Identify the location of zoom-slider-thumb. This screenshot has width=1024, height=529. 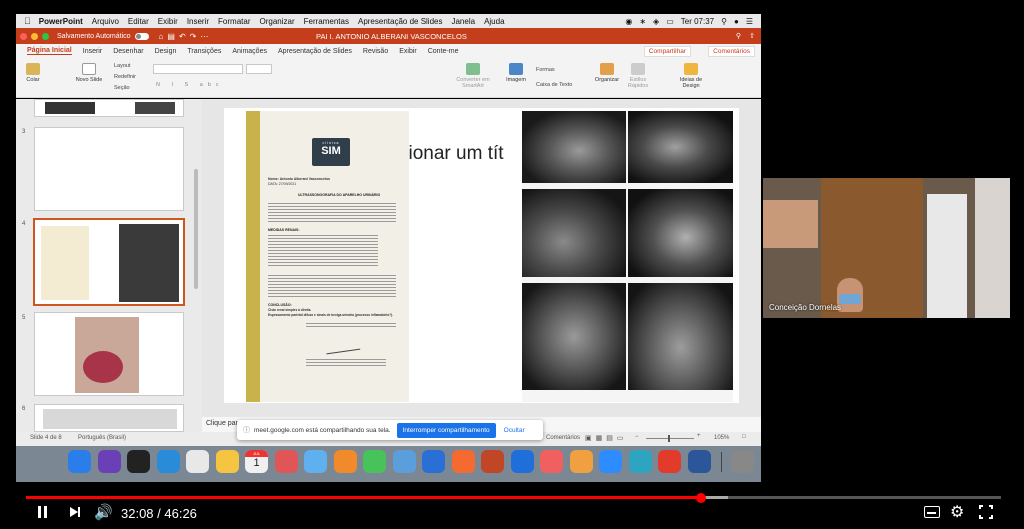
(669, 438).